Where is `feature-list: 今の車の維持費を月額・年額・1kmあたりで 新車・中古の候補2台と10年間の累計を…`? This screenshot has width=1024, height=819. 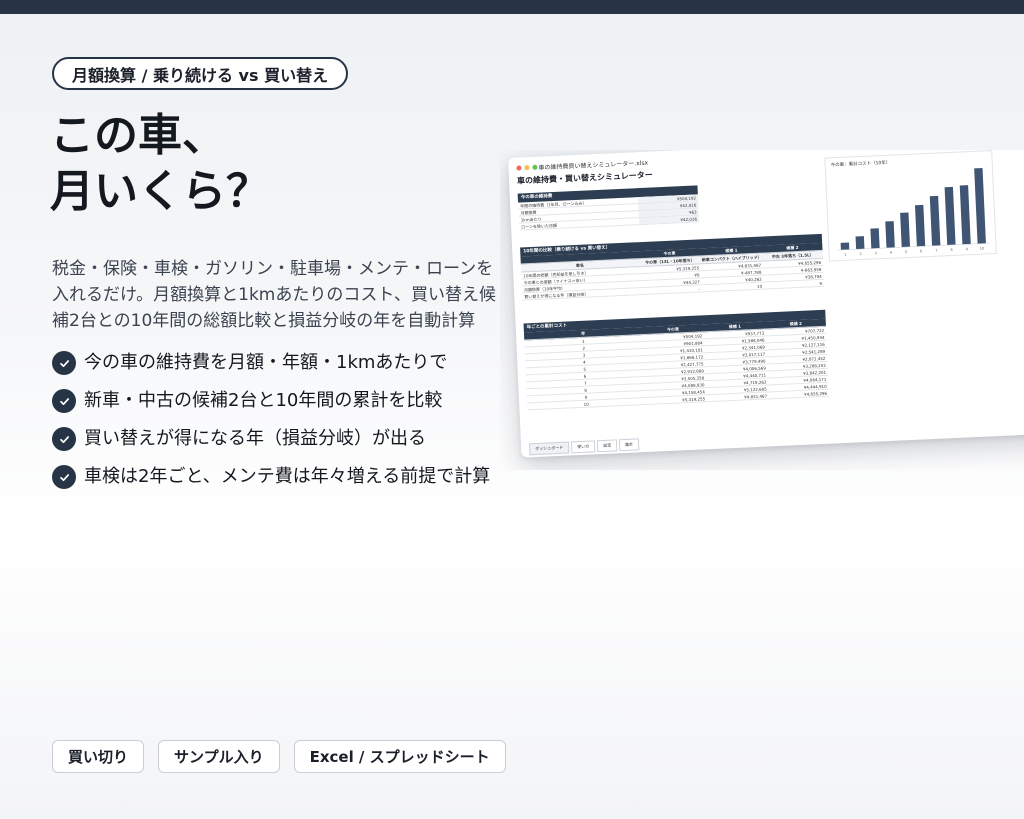
feature-list: 今の車の維持費を月額・年額・1kmあたりで 新車・中古の候補2台と10年間の累計を… is located at coordinates (278, 426).